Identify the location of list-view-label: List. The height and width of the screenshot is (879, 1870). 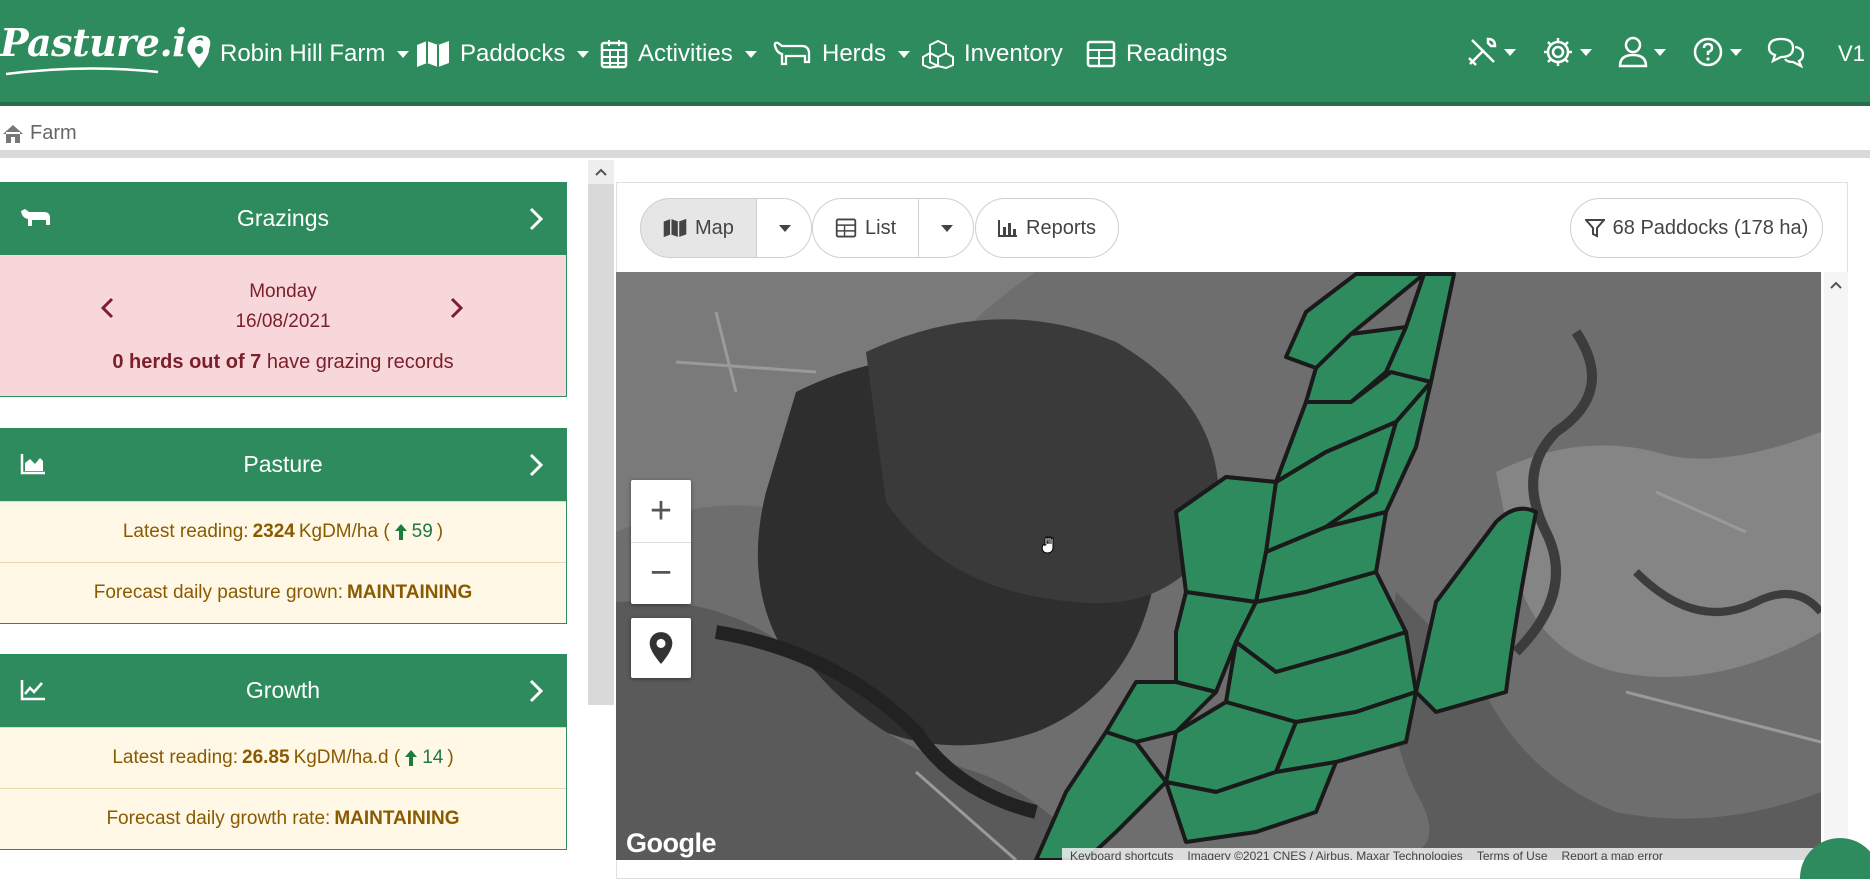
(881, 227).